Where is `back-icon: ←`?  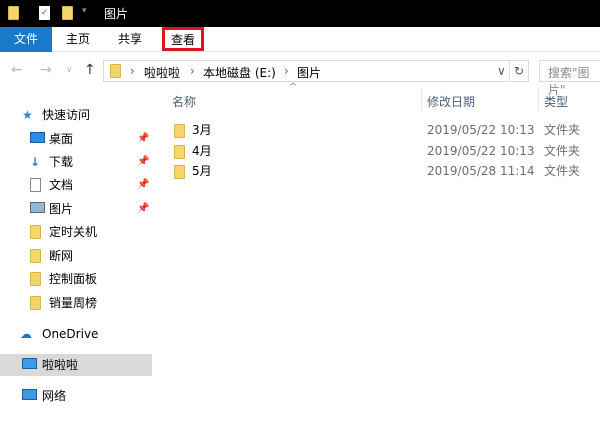 back-icon: ← is located at coordinates (17, 70).